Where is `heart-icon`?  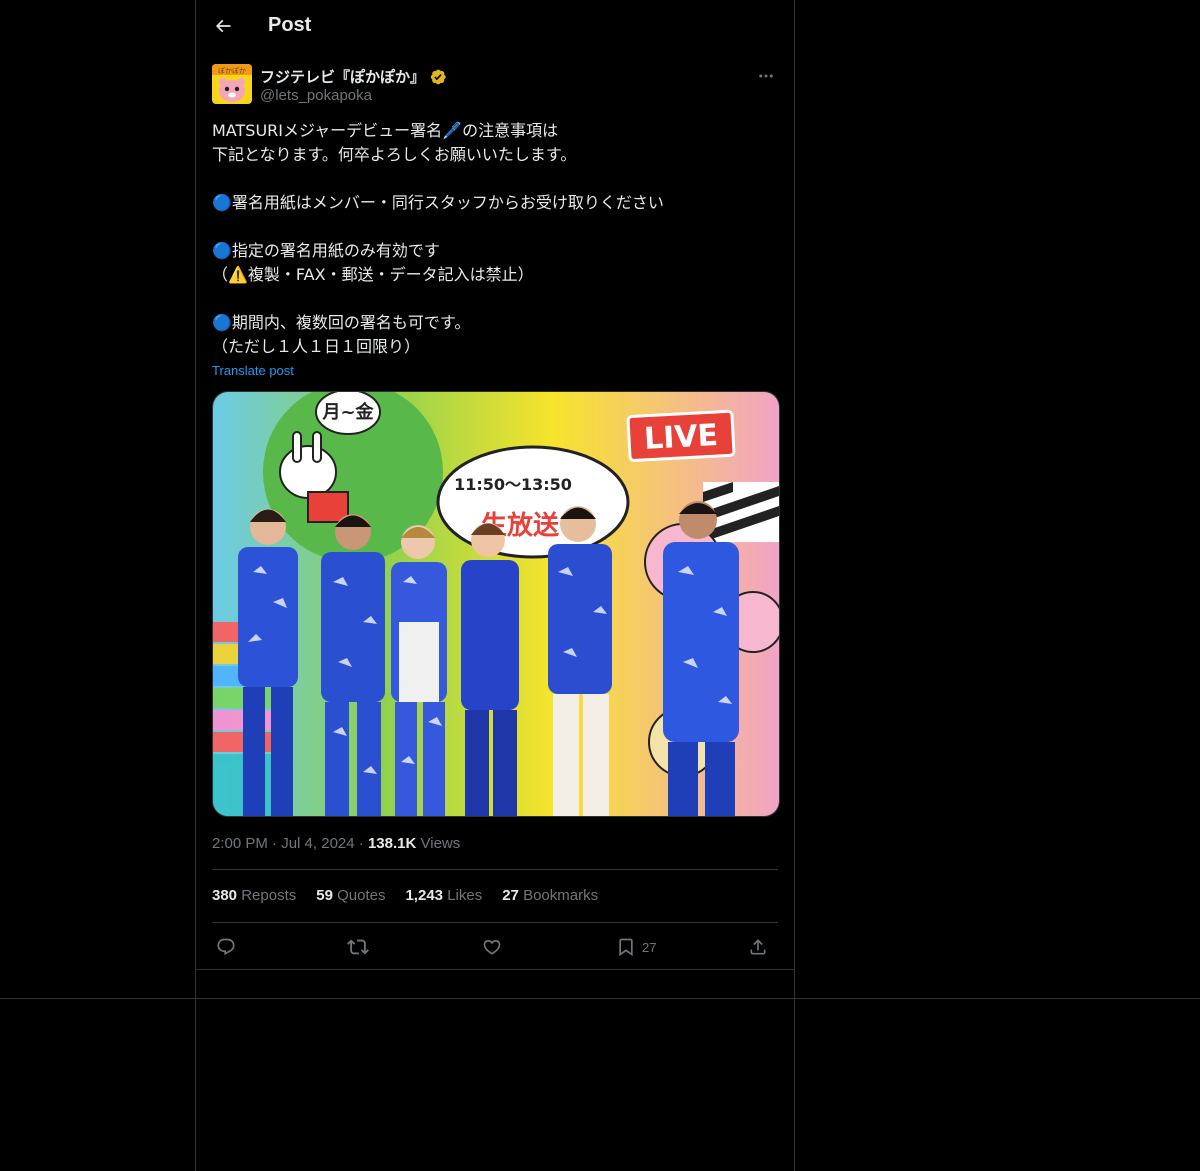
heart-icon is located at coordinates (492, 947).